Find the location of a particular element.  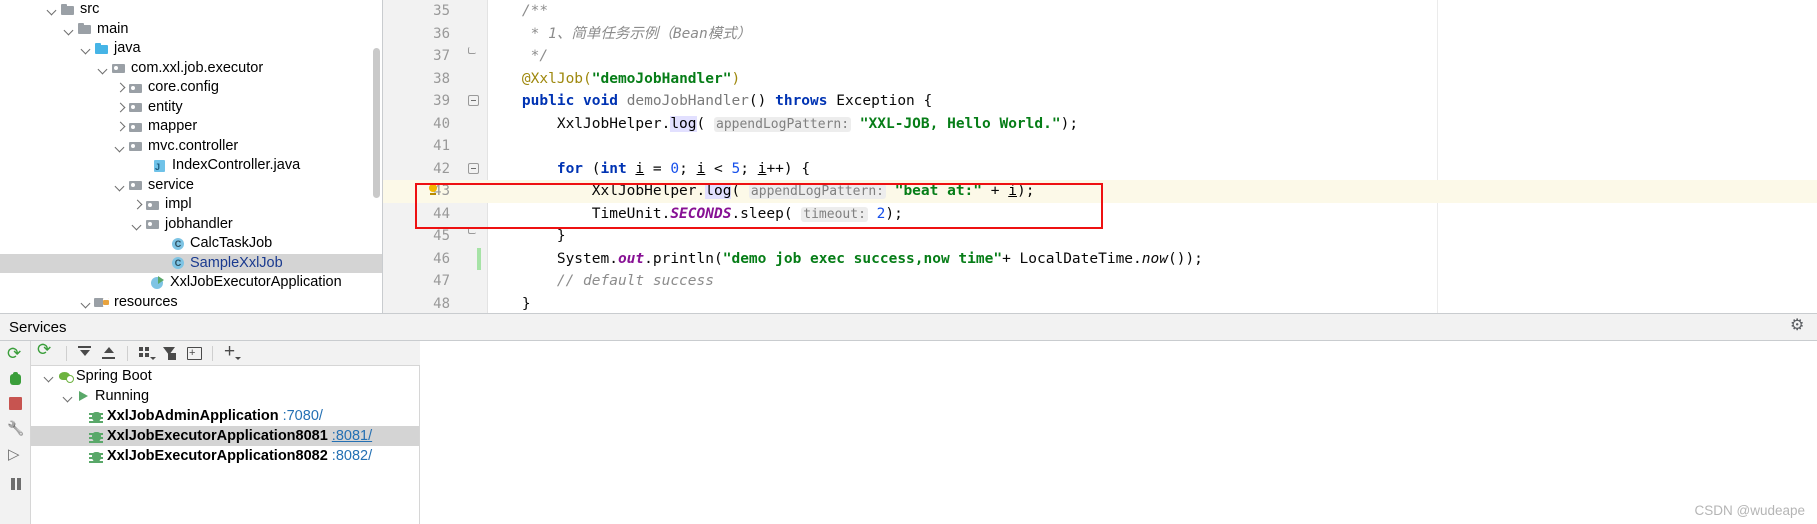

service-port-link: :7080/ is located at coordinates (303, 416).